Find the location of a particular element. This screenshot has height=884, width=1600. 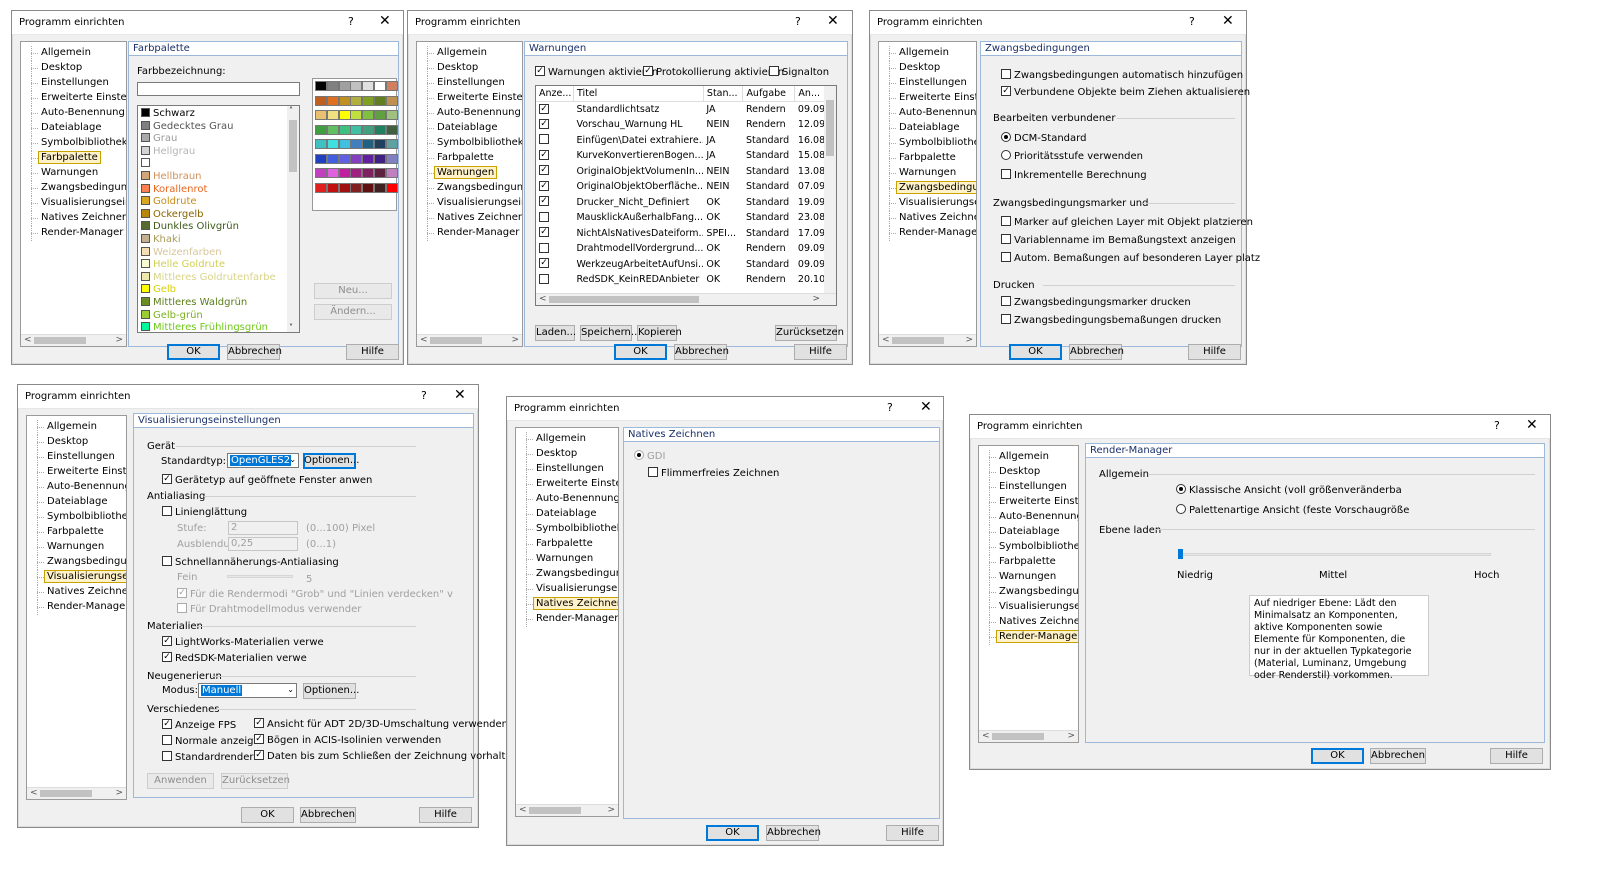

line-smoothing-checkbox: Linienglättung is located at coordinates (204, 512).